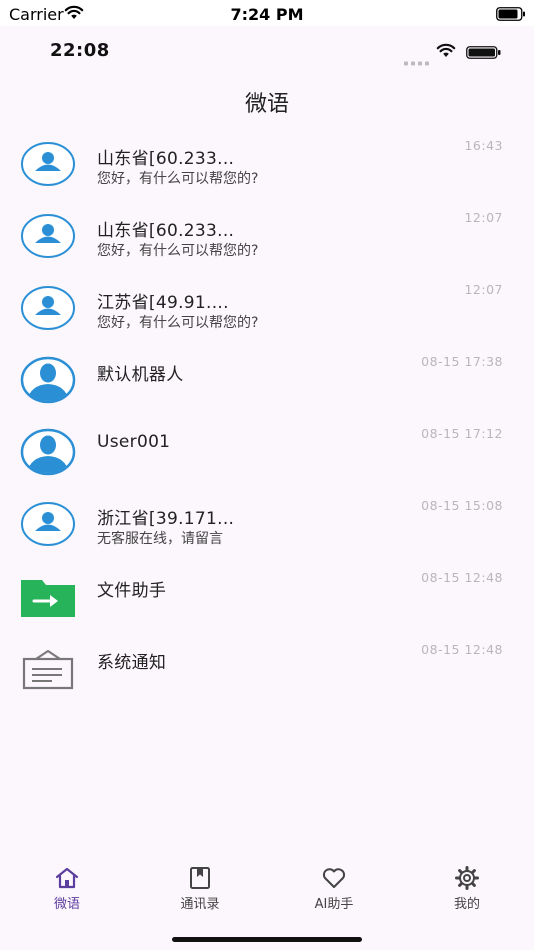  Describe the element at coordinates (267, 308) in the screenshot. I see `chat-item: 江苏省[49.91.... 您好，有什么可以帮您的? 12:07` at that location.